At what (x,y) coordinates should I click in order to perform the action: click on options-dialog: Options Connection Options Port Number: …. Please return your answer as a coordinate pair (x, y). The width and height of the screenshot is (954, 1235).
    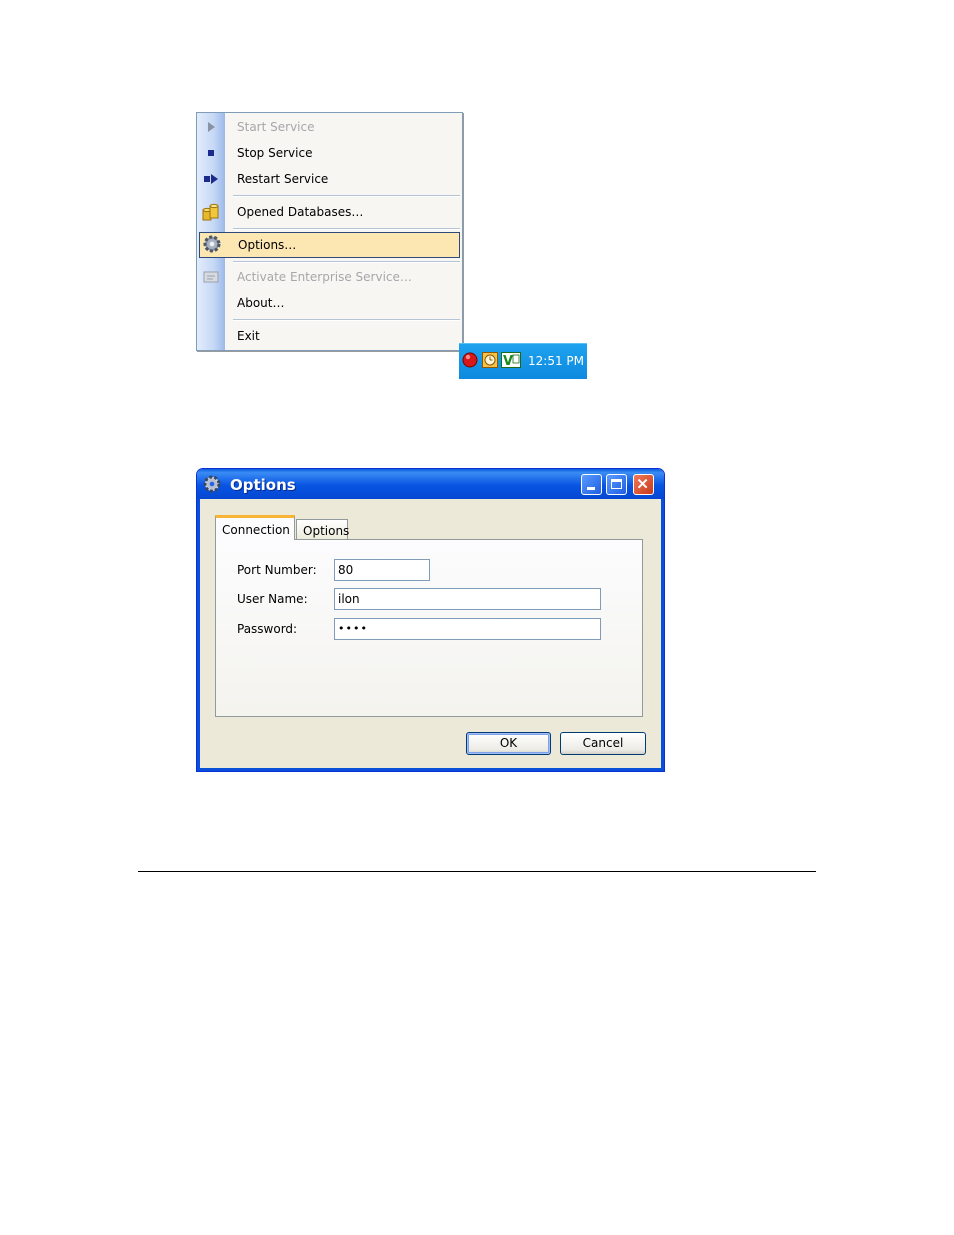
    Looking at the image, I should click on (430, 620).